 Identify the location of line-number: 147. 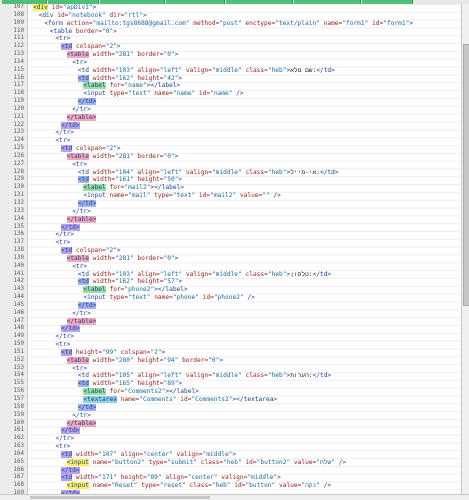
(18, 320).